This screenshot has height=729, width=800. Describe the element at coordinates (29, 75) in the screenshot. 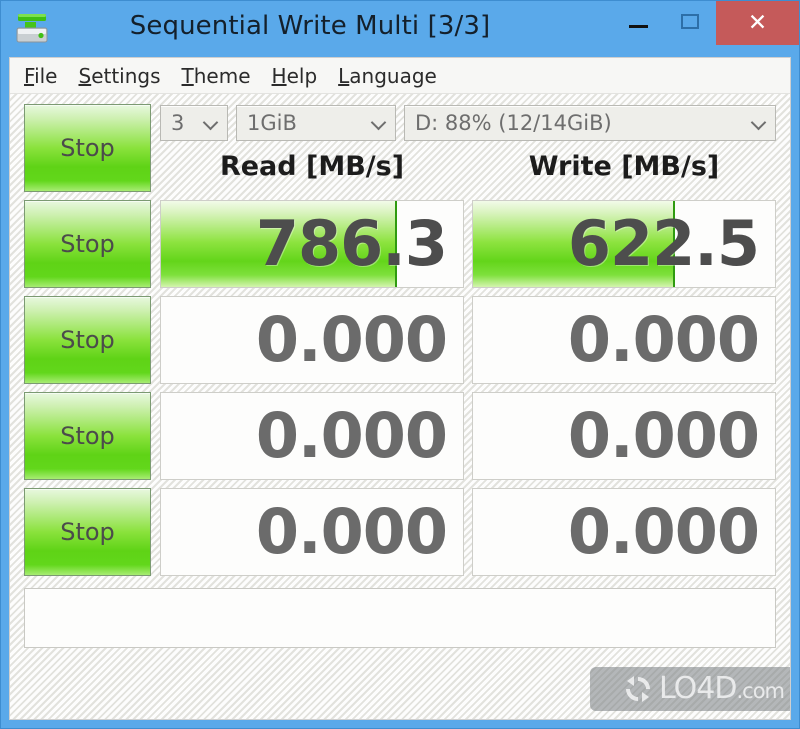

I see `menu-mnemonic: F` at that location.